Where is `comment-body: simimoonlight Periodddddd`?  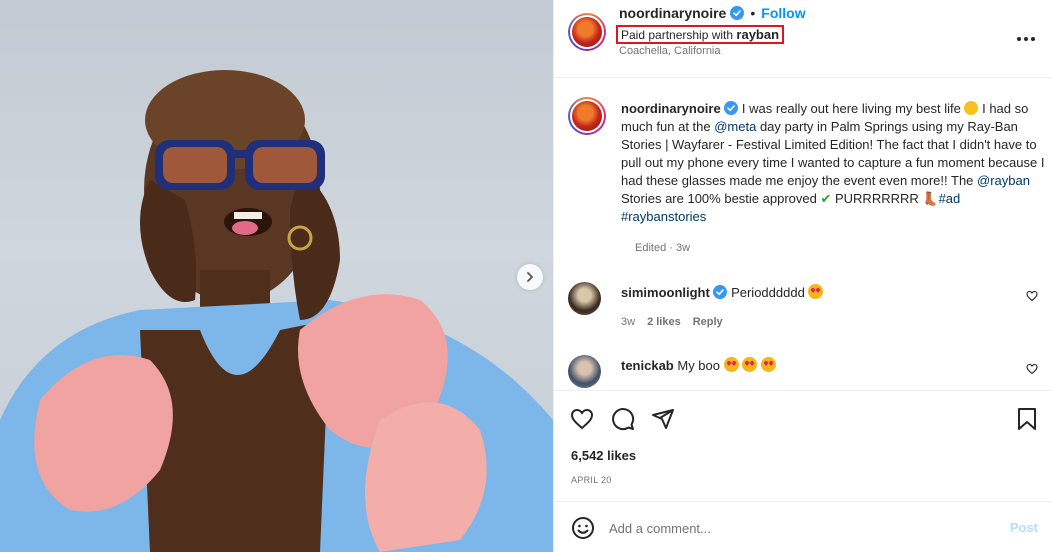
comment-body: simimoonlight Periodddddd is located at coordinates (722, 293).